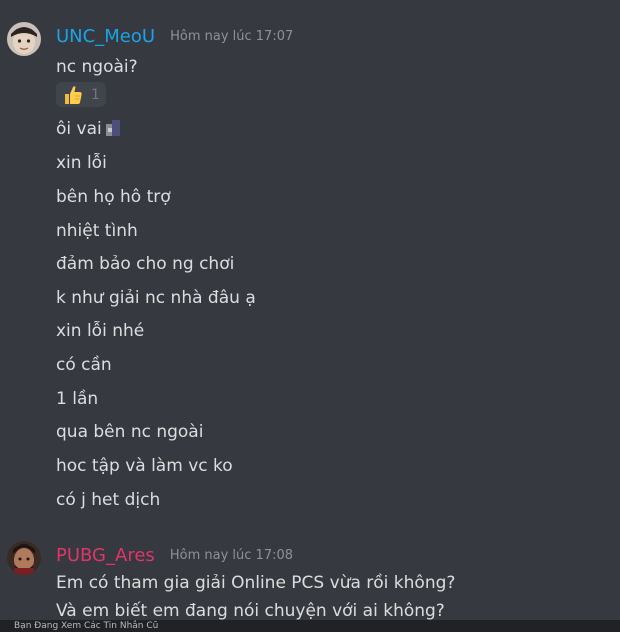 The height and width of the screenshot is (632, 620). Describe the element at coordinates (108, 500) in the screenshot. I see `message-line: có j het dịch` at that location.